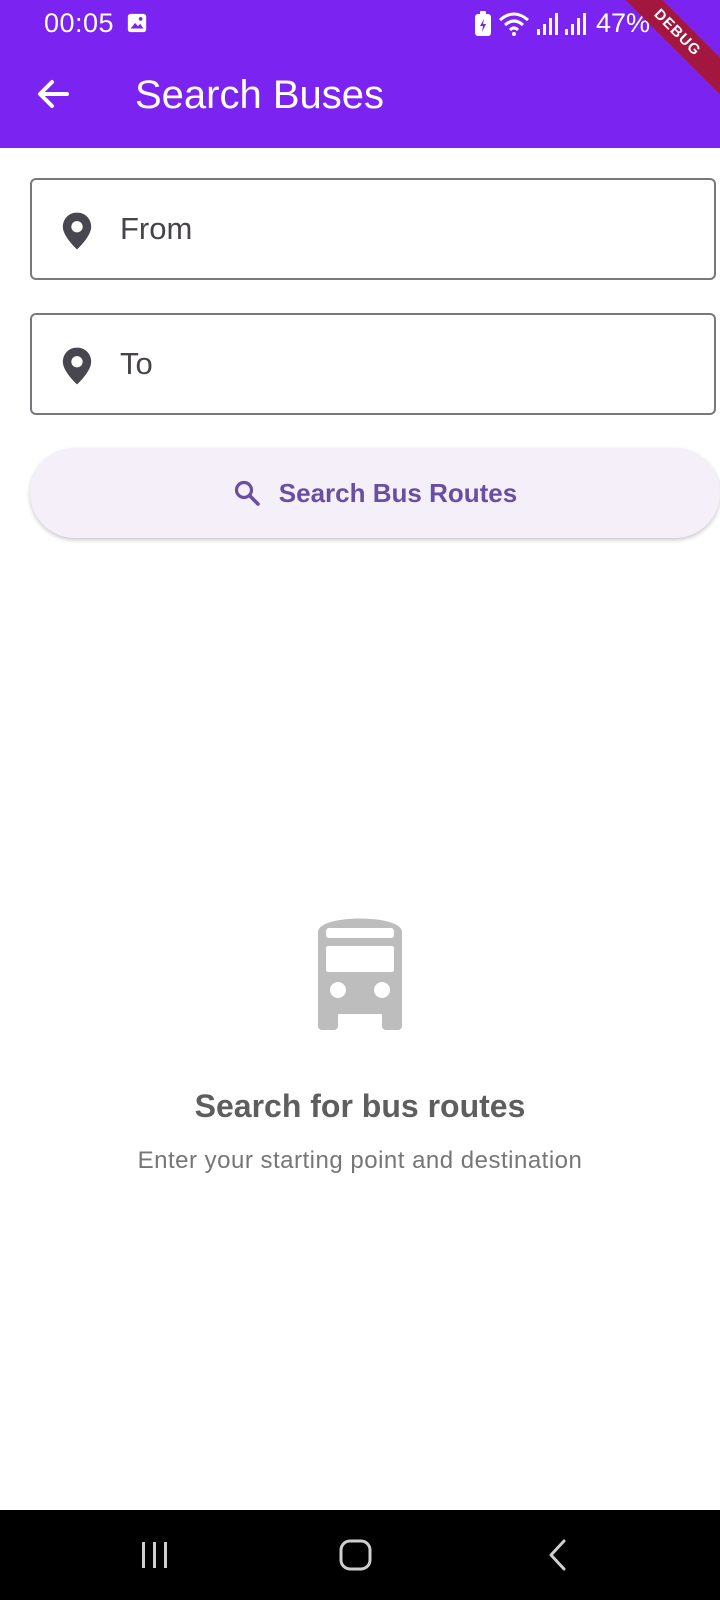 Image resolution: width=720 pixels, height=1600 pixels. I want to click on debug-label: DEBUG, so click(665, 51).